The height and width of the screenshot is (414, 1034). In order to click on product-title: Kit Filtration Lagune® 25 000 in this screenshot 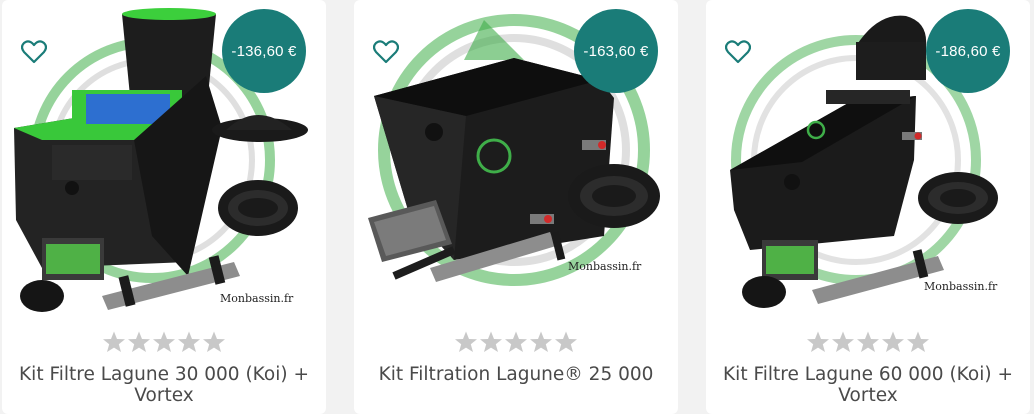, I will do `click(516, 374)`.